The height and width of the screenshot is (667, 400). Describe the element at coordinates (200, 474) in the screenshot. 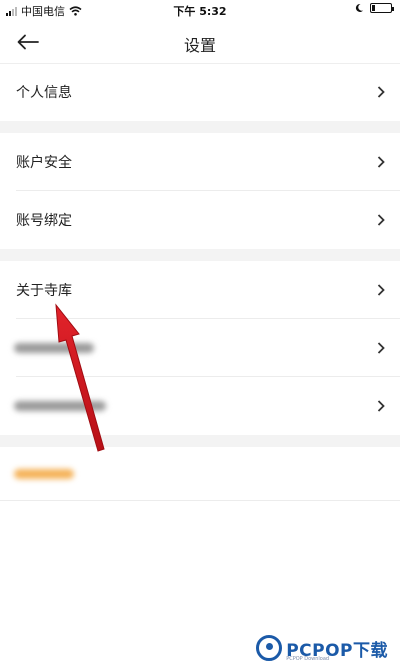

I see `logout-row-blurred` at that location.